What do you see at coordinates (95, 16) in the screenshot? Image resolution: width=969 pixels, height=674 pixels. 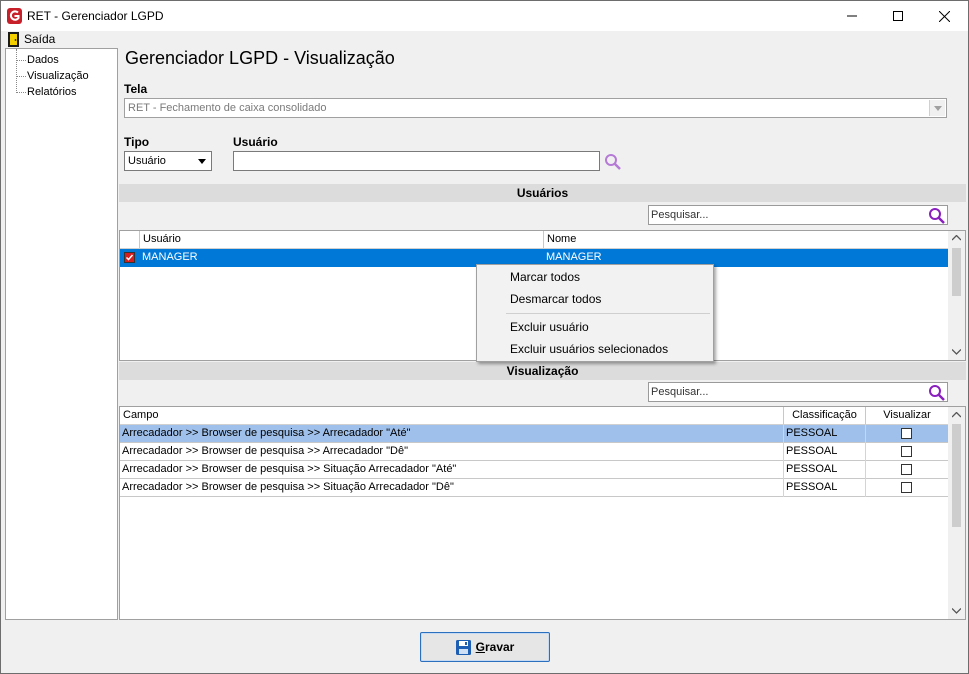 I see `window-title: RET - Gerenciador LGPD` at bounding box center [95, 16].